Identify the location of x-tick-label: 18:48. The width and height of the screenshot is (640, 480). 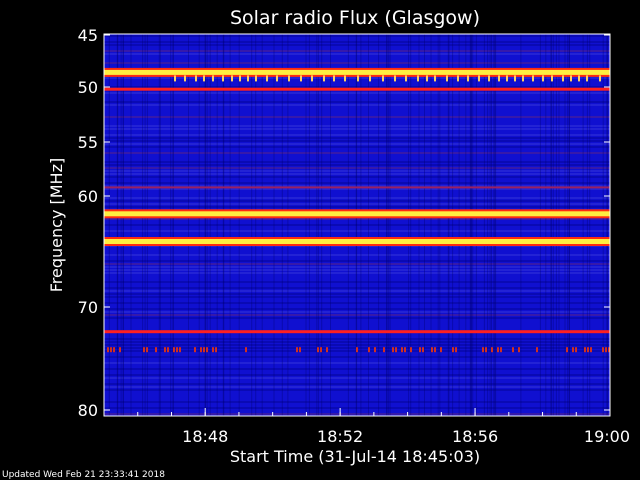
(205, 436).